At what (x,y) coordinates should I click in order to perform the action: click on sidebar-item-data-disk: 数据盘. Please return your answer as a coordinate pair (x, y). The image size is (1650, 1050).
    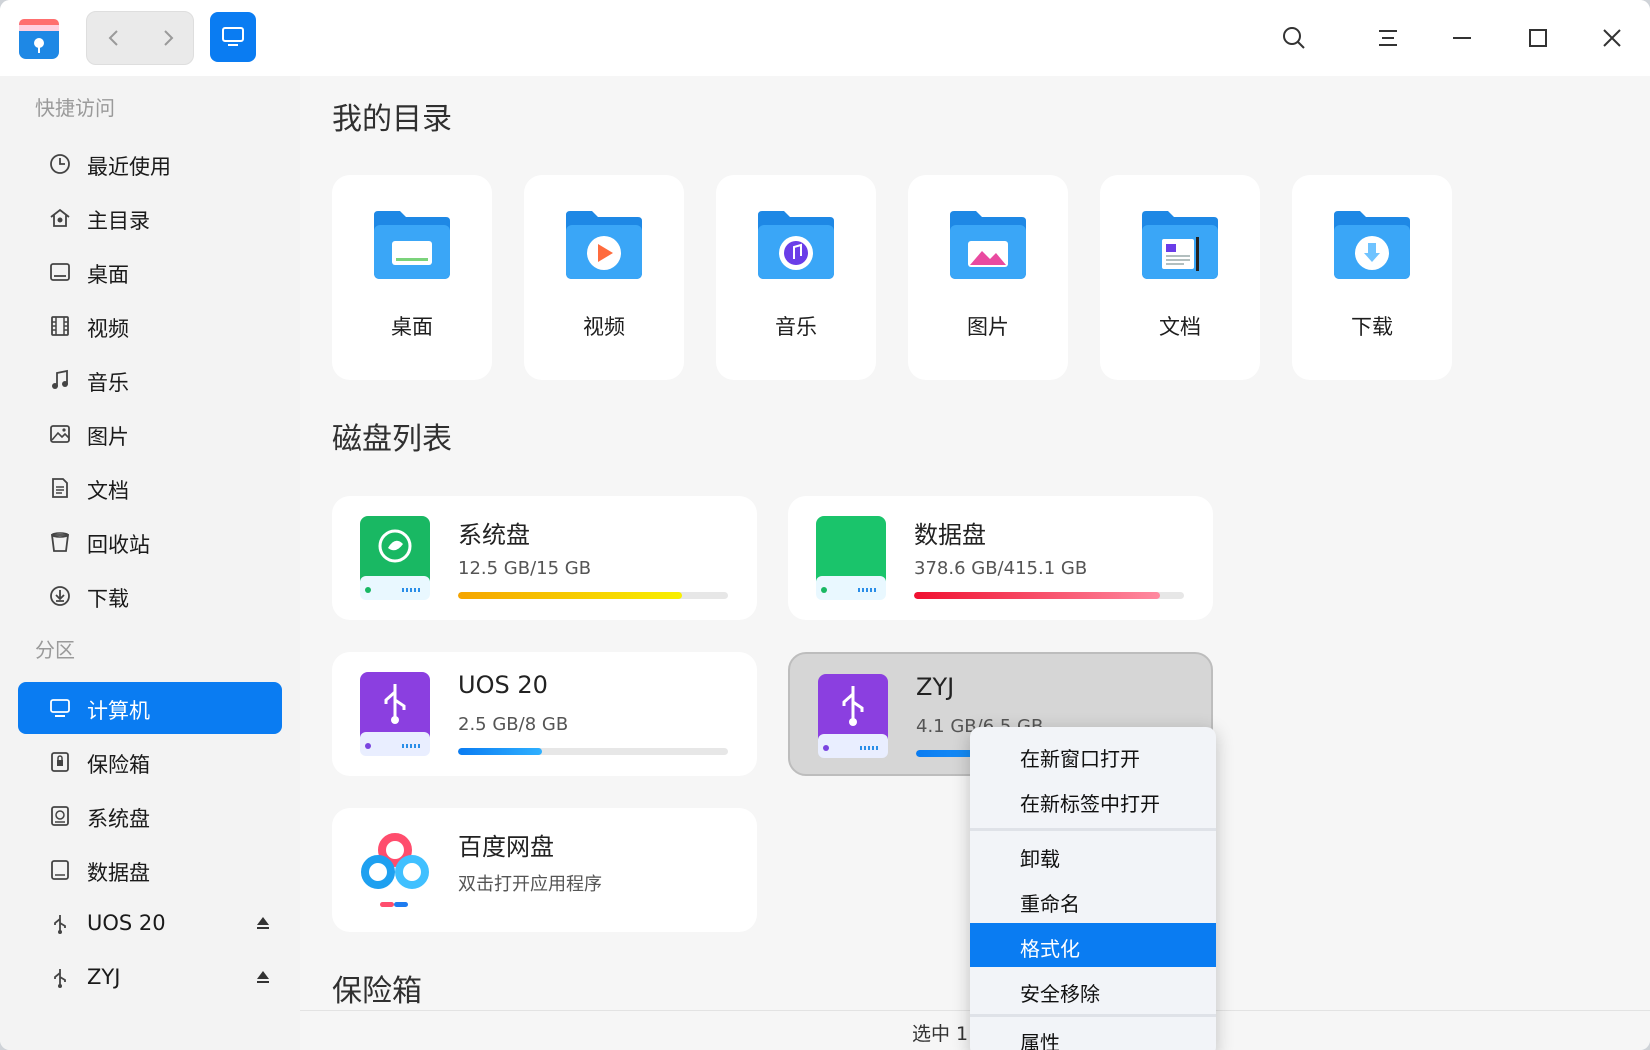
    Looking at the image, I should click on (150, 870).